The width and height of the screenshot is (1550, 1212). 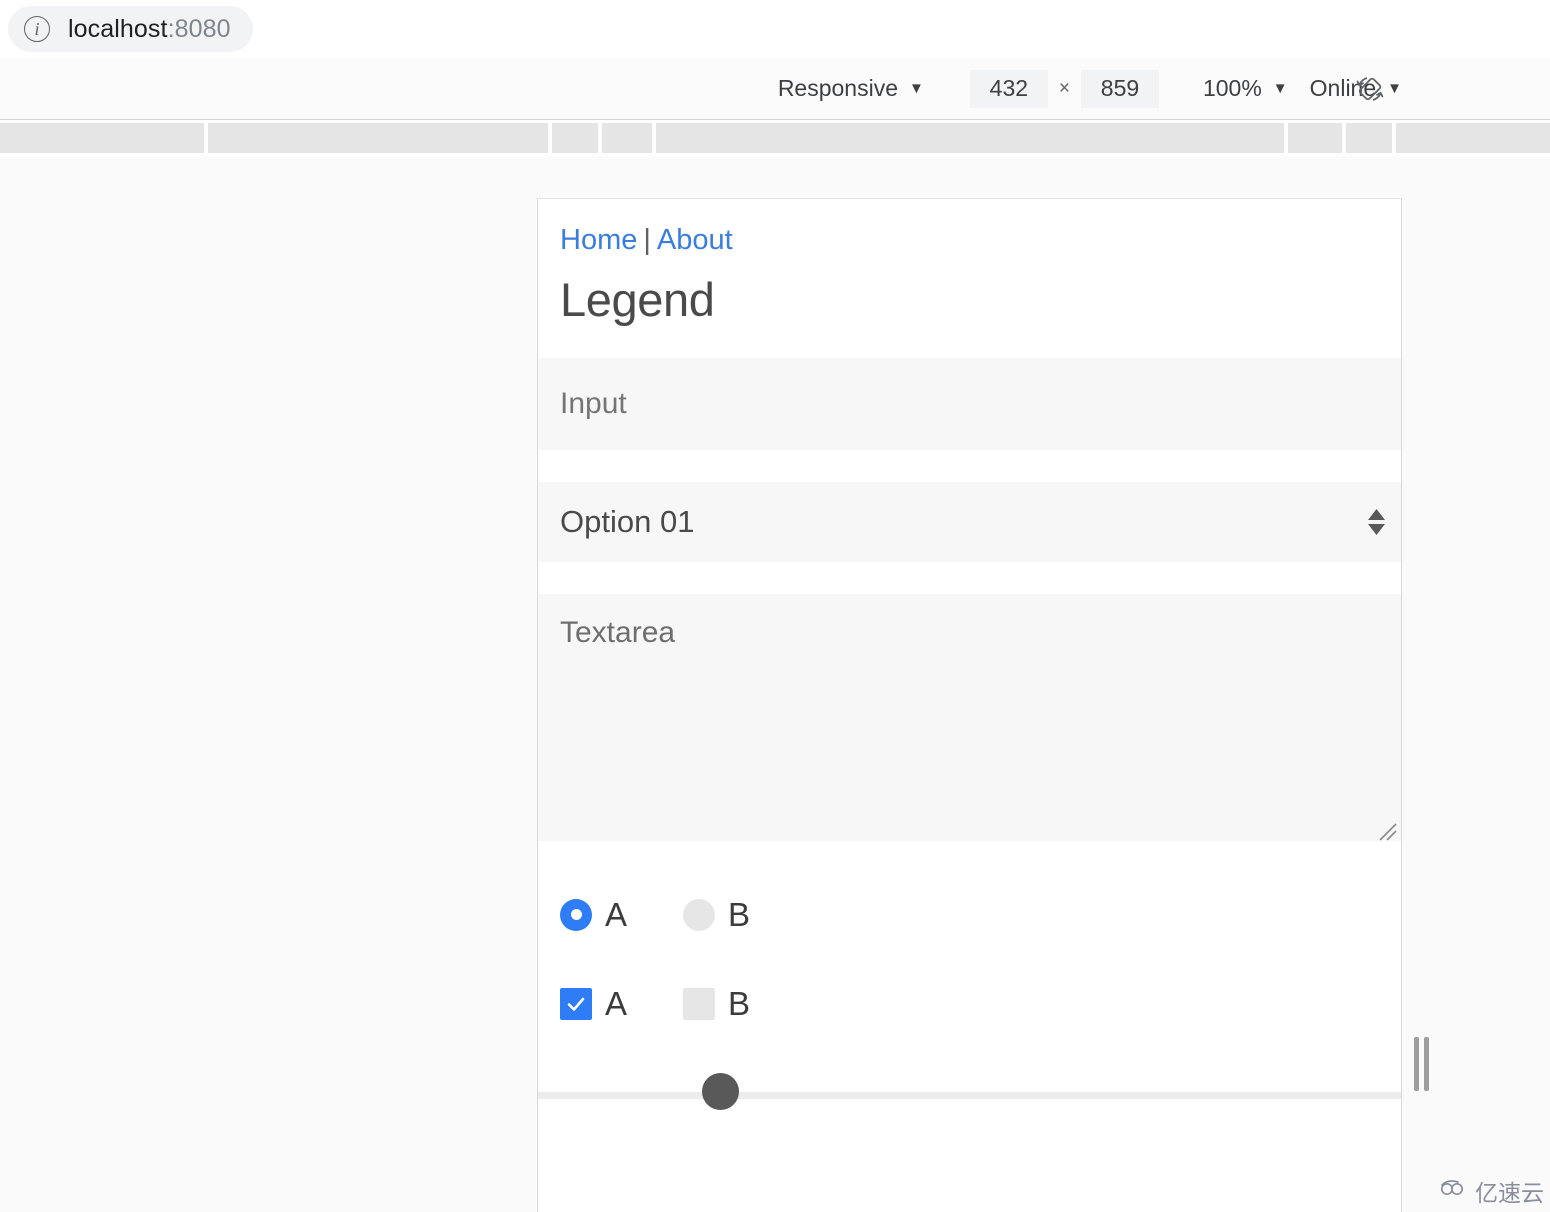 I want to click on nav-link-home: Home, so click(x=598, y=240).